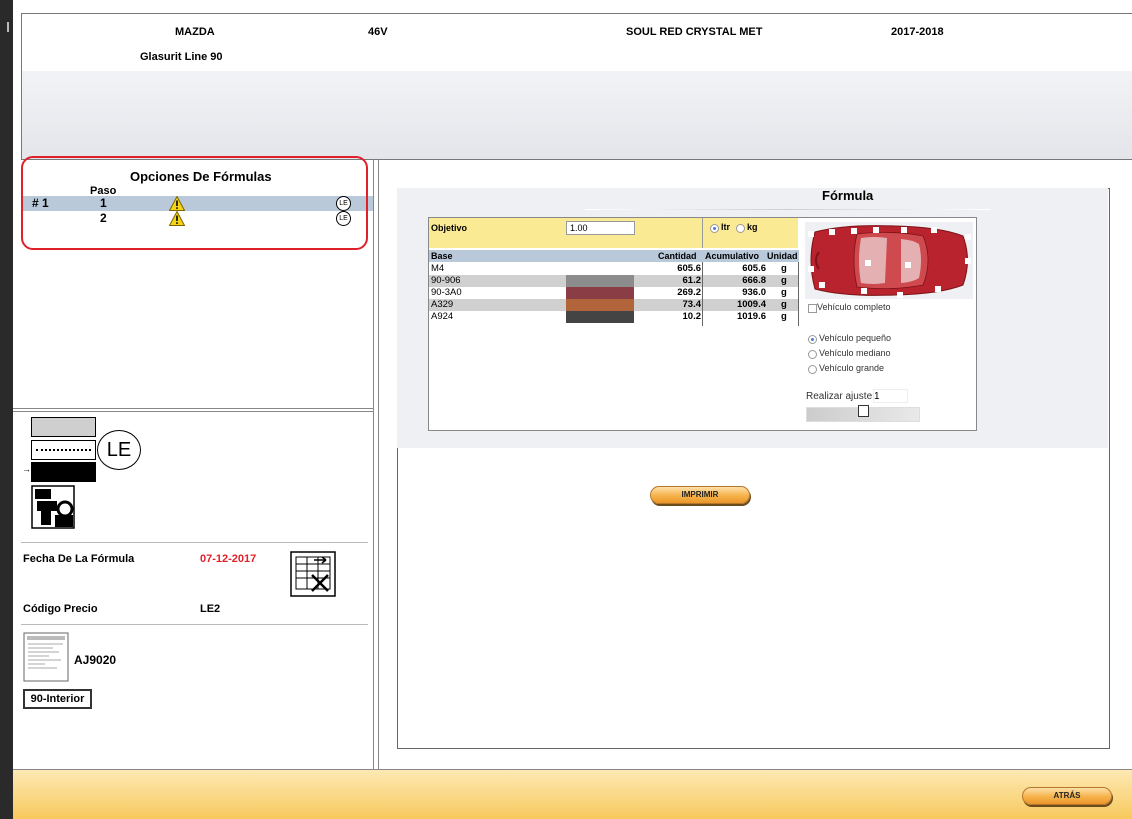  What do you see at coordinates (782, 256) in the screenshot?
I see `col-unidad: Unidad` at bounding box center [782, 256].